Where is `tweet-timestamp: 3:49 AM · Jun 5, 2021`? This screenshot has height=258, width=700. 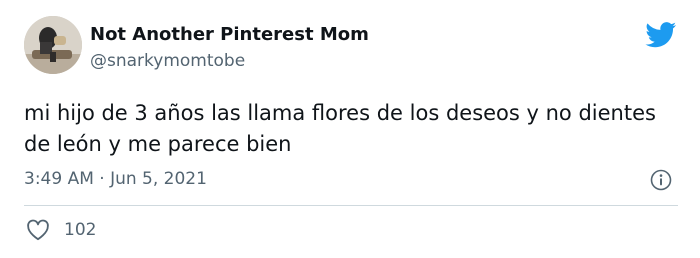
tweet-timestamp: 3:49 AM · Jun 5, 2021 is located at coordinates (115, 179).